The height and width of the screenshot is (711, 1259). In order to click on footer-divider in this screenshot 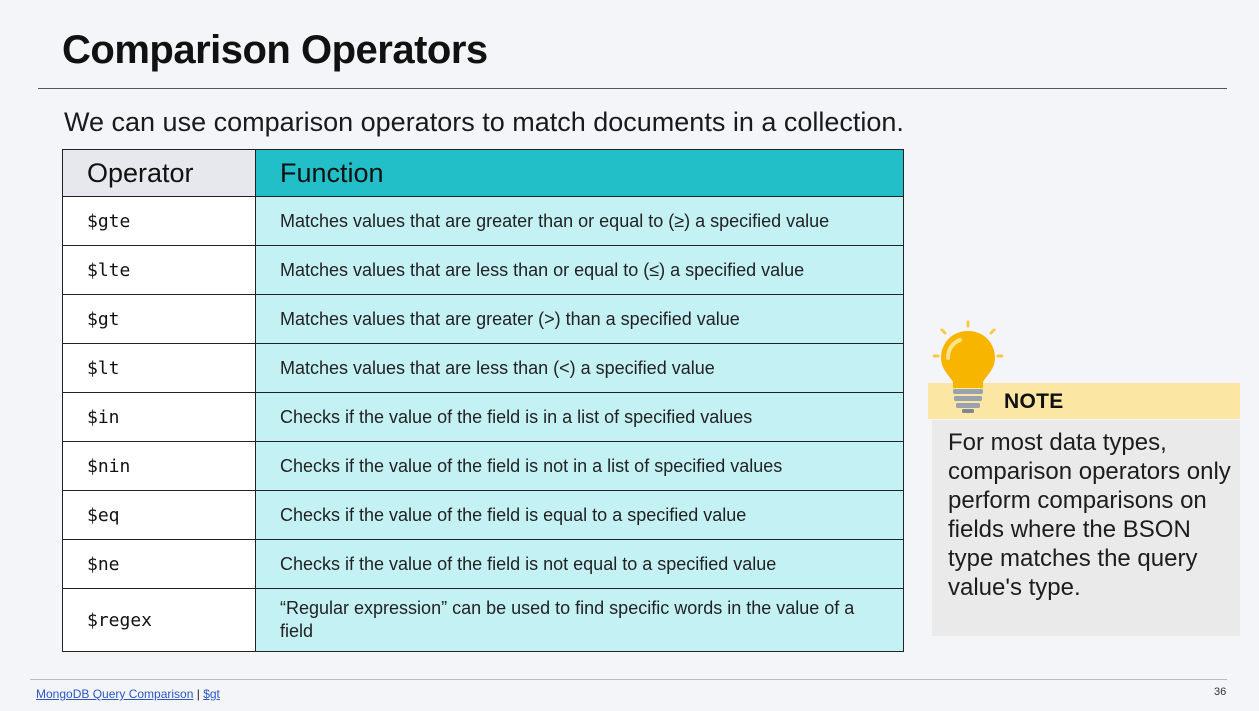, I will do `click(628, 679)`.